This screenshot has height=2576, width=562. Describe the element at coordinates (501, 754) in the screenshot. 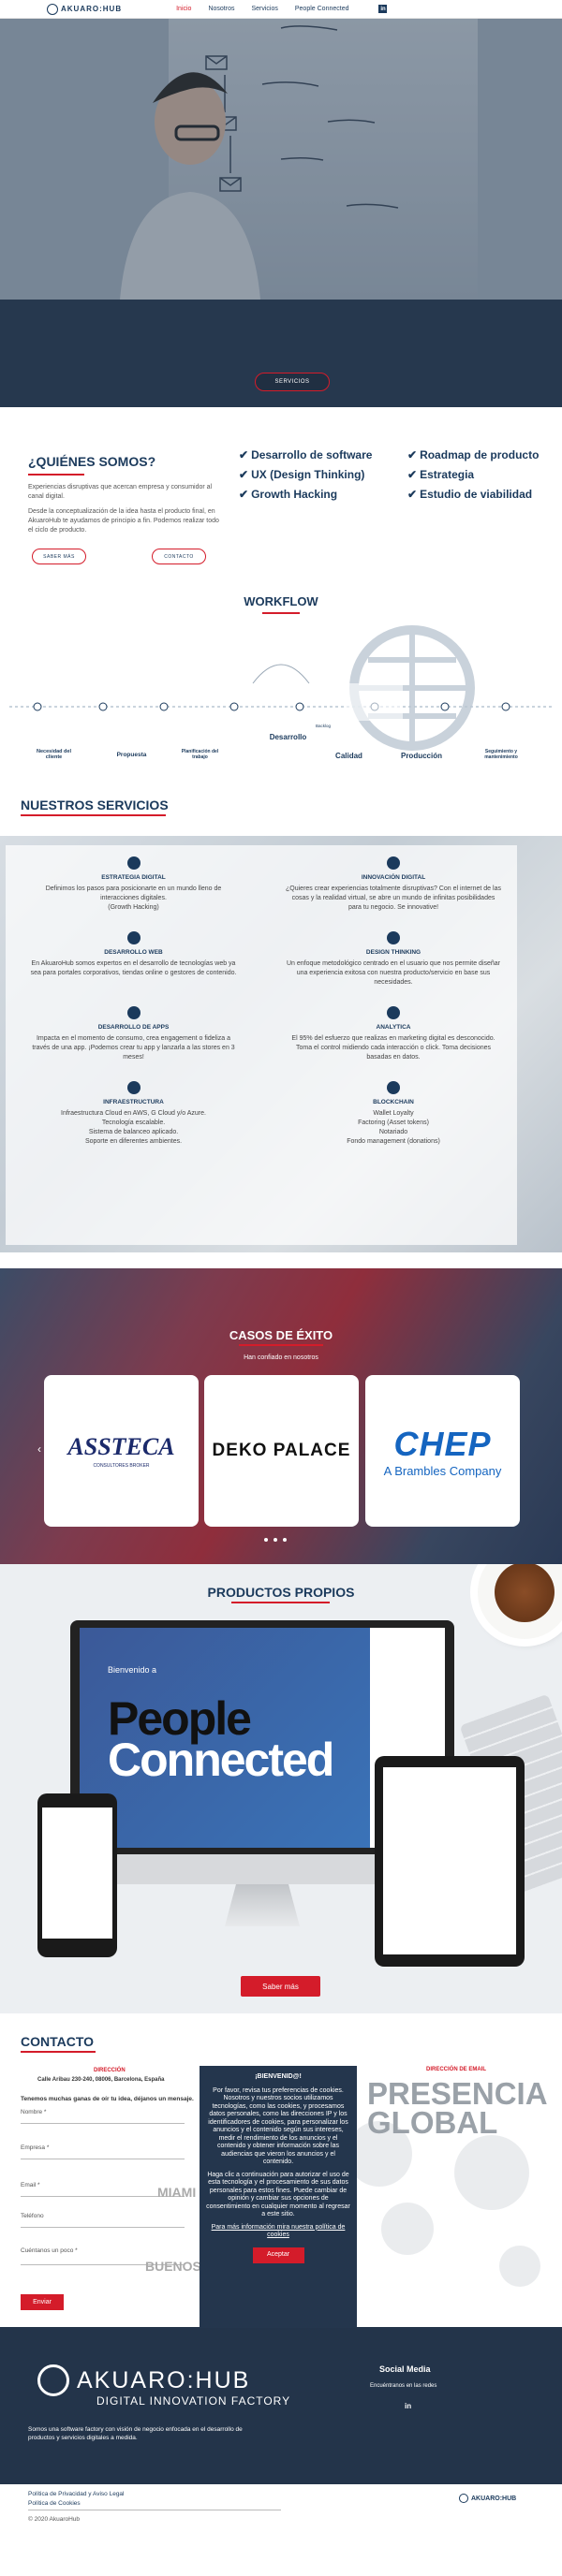

I see `workflow-step: Seguimiento y mantenimiento` at that location.